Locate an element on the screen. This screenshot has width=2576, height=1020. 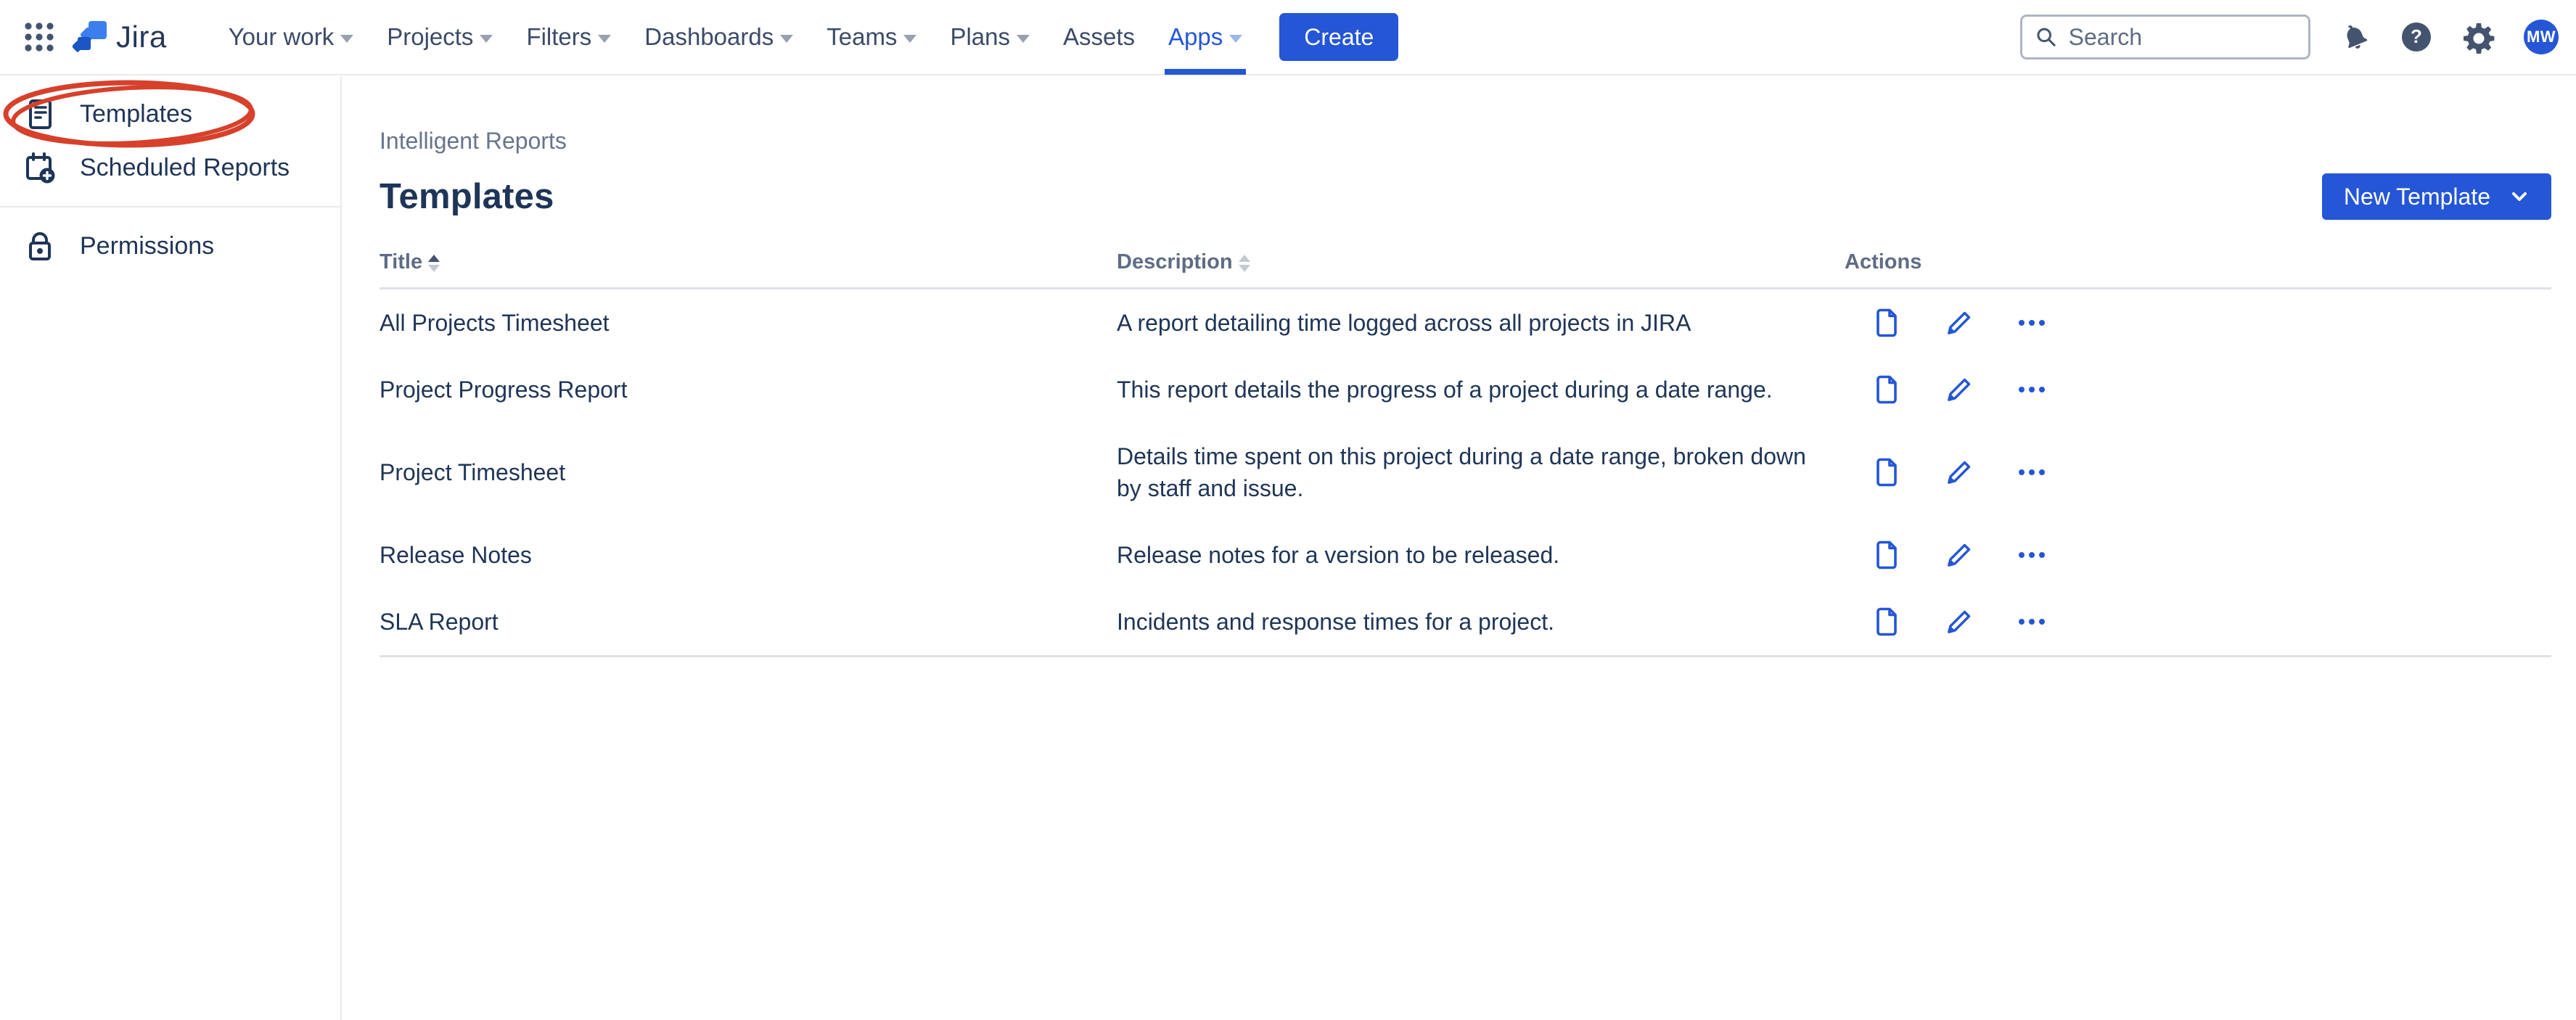
sidebar-item-label: Templates is located at coordinates (136, 113).